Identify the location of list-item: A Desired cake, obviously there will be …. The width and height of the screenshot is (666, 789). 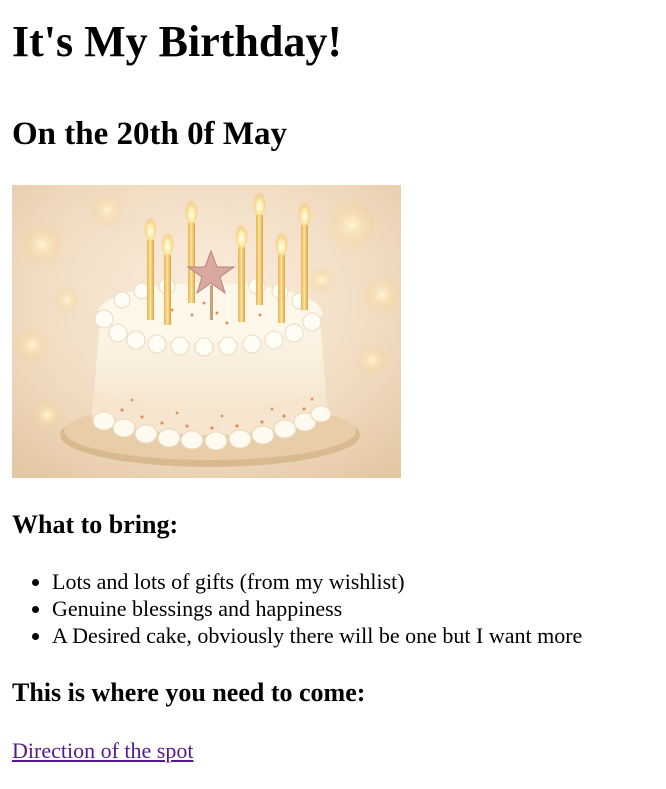
(359, 635).